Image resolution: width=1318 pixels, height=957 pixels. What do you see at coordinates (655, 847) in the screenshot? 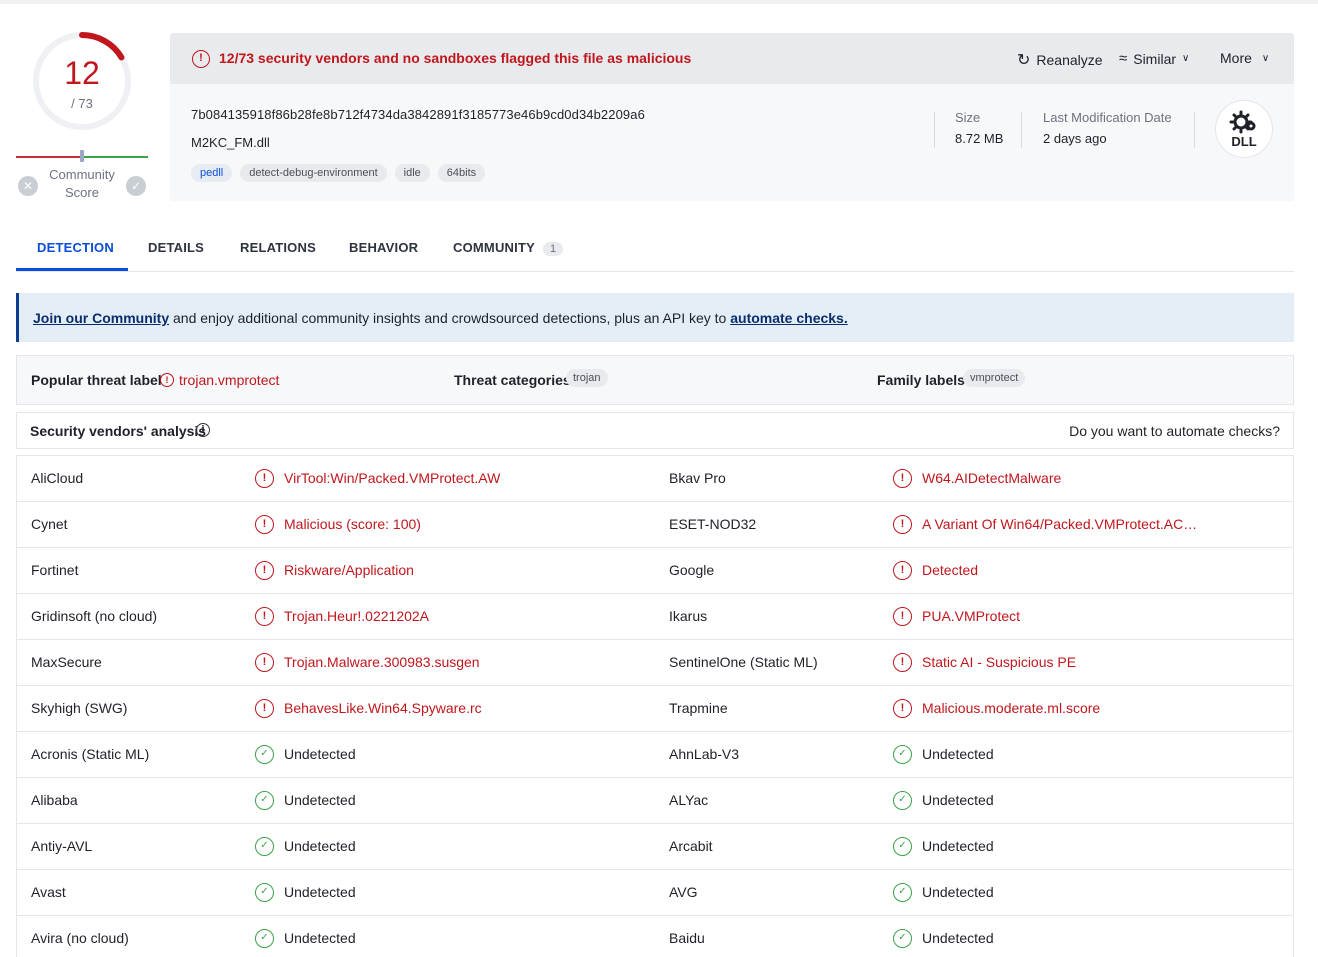
I see `table-row: Antiy-AVL ✓ Undetected Arcabit ✓ Undetected` at bounding box center [655, 847].